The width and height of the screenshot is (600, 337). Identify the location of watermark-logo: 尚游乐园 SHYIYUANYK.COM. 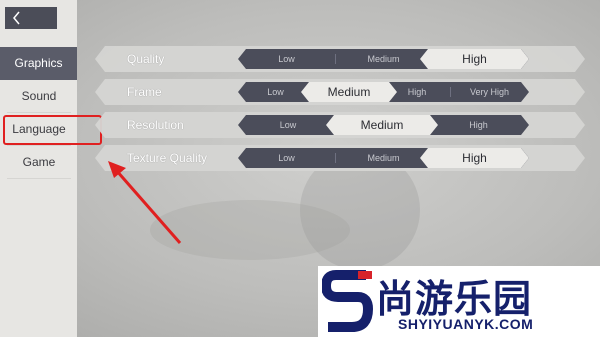
(459, 301).